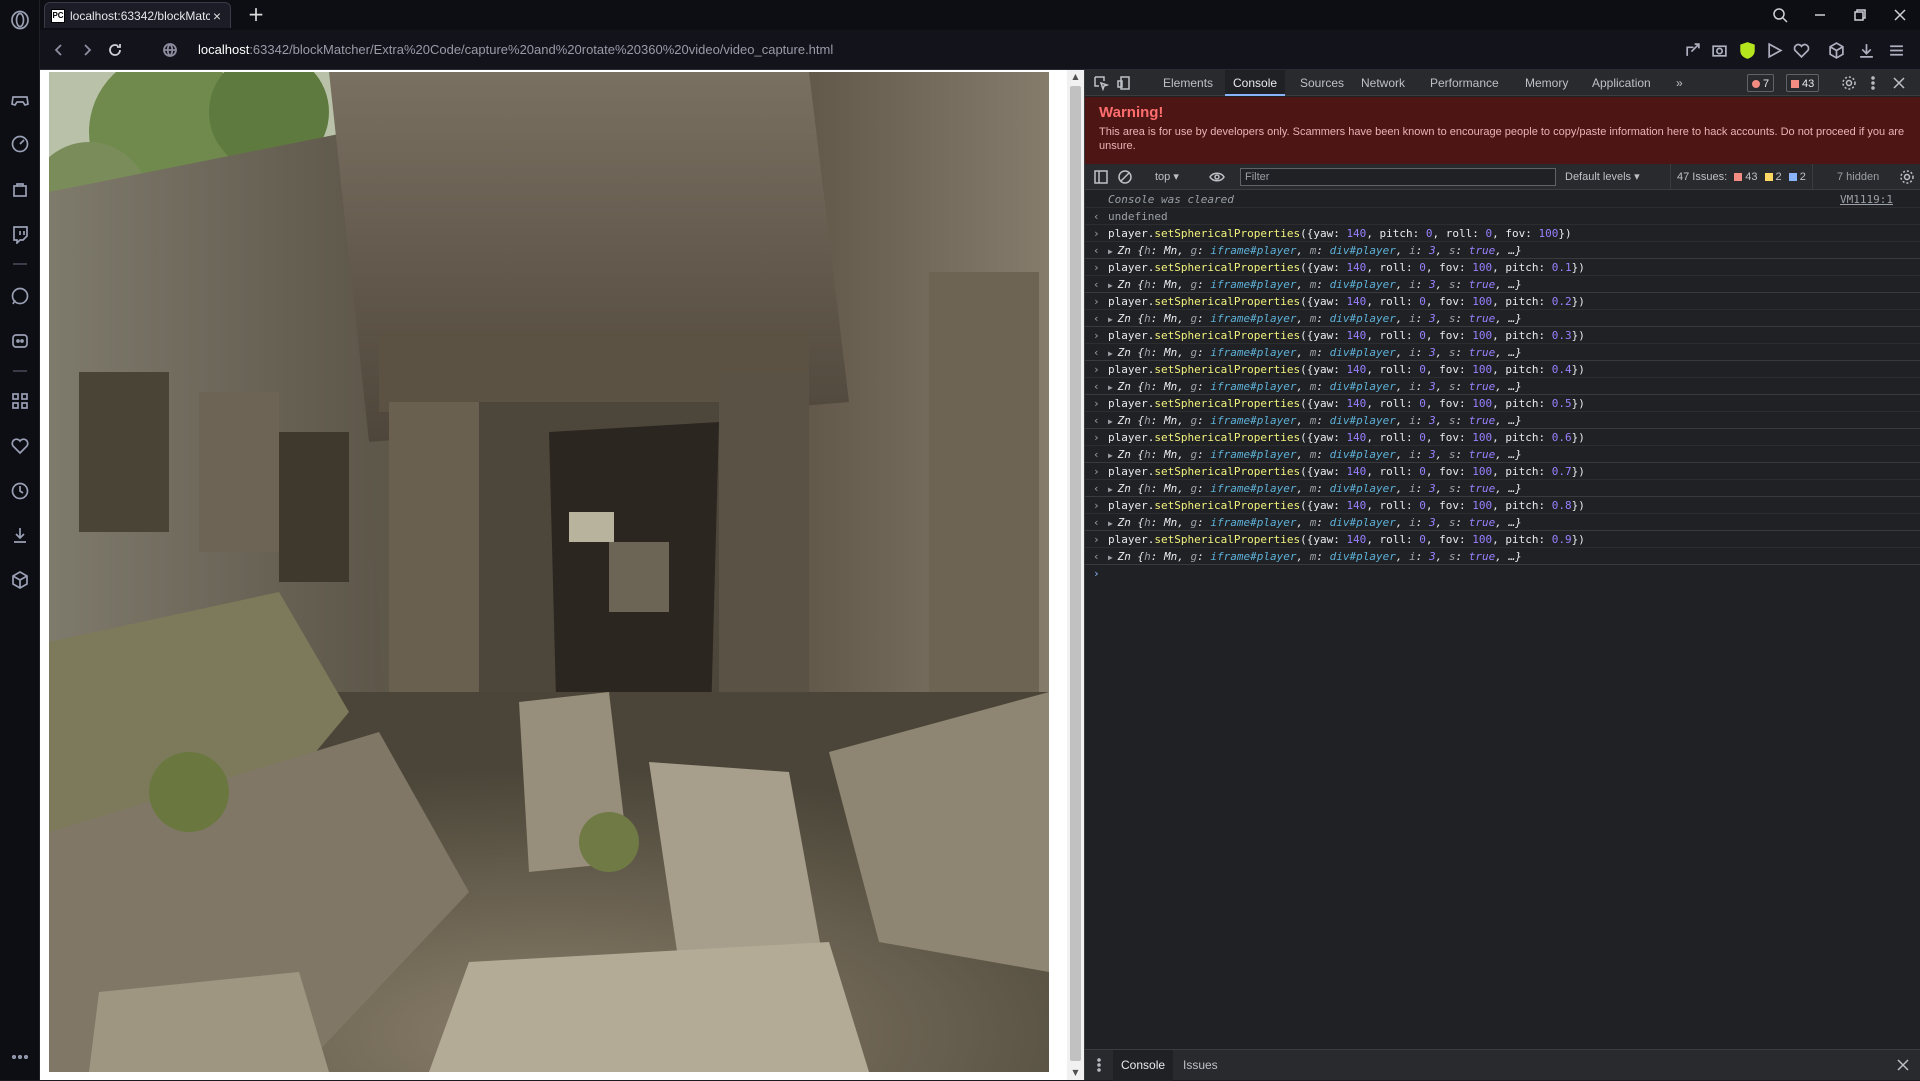  I want to click on issues-error-count: 43, so click(1751, 177).